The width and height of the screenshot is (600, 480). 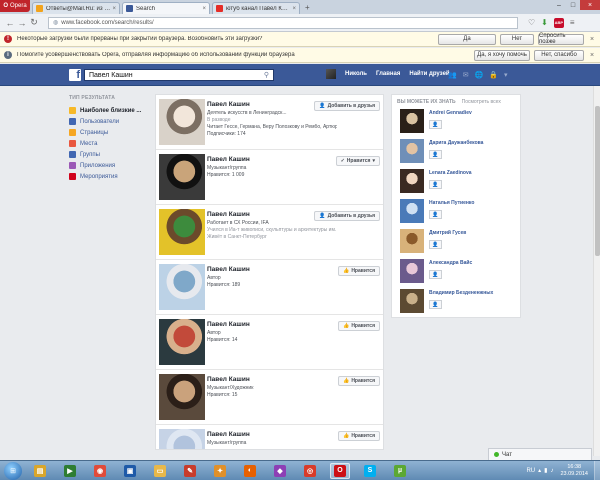 I want to click on sidebar-item: Места, so click(x=111, y=143).